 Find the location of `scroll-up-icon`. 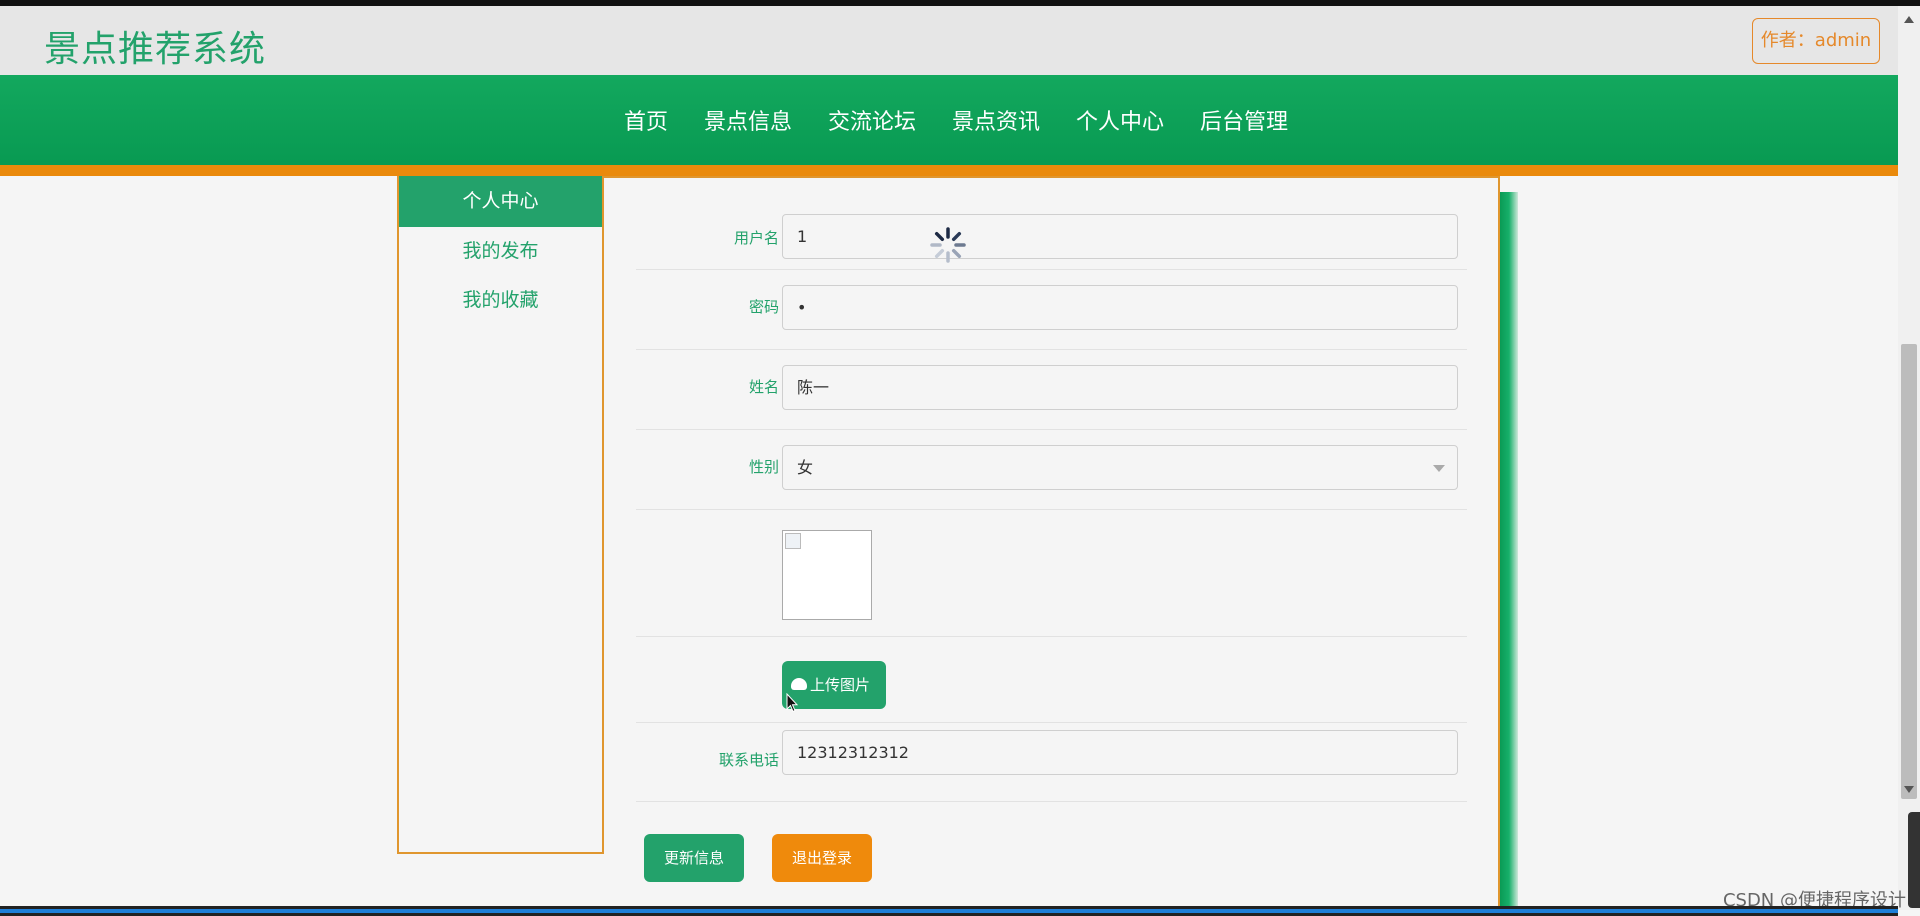

scroll-up-icon is located at coordinates (1909, 19).